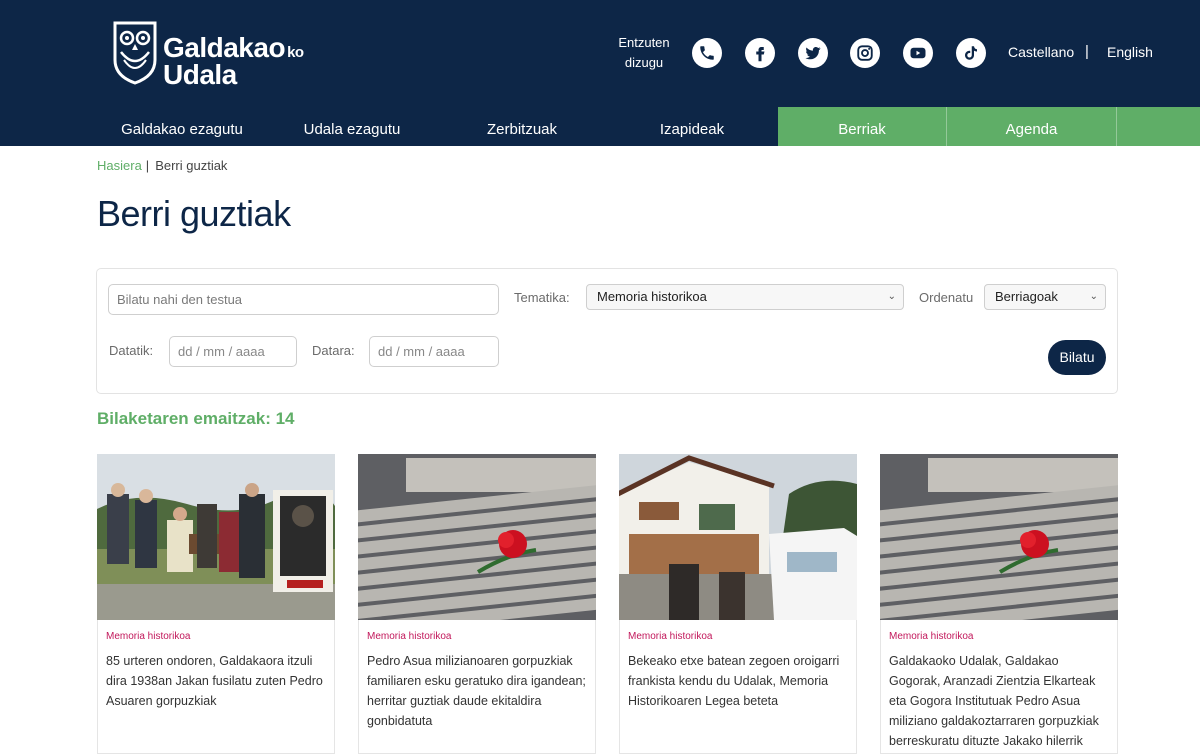  What do you see at coordinates (865, 53) in the screenshot?
I see `instagram-icon` at bounding box center [865, 53].